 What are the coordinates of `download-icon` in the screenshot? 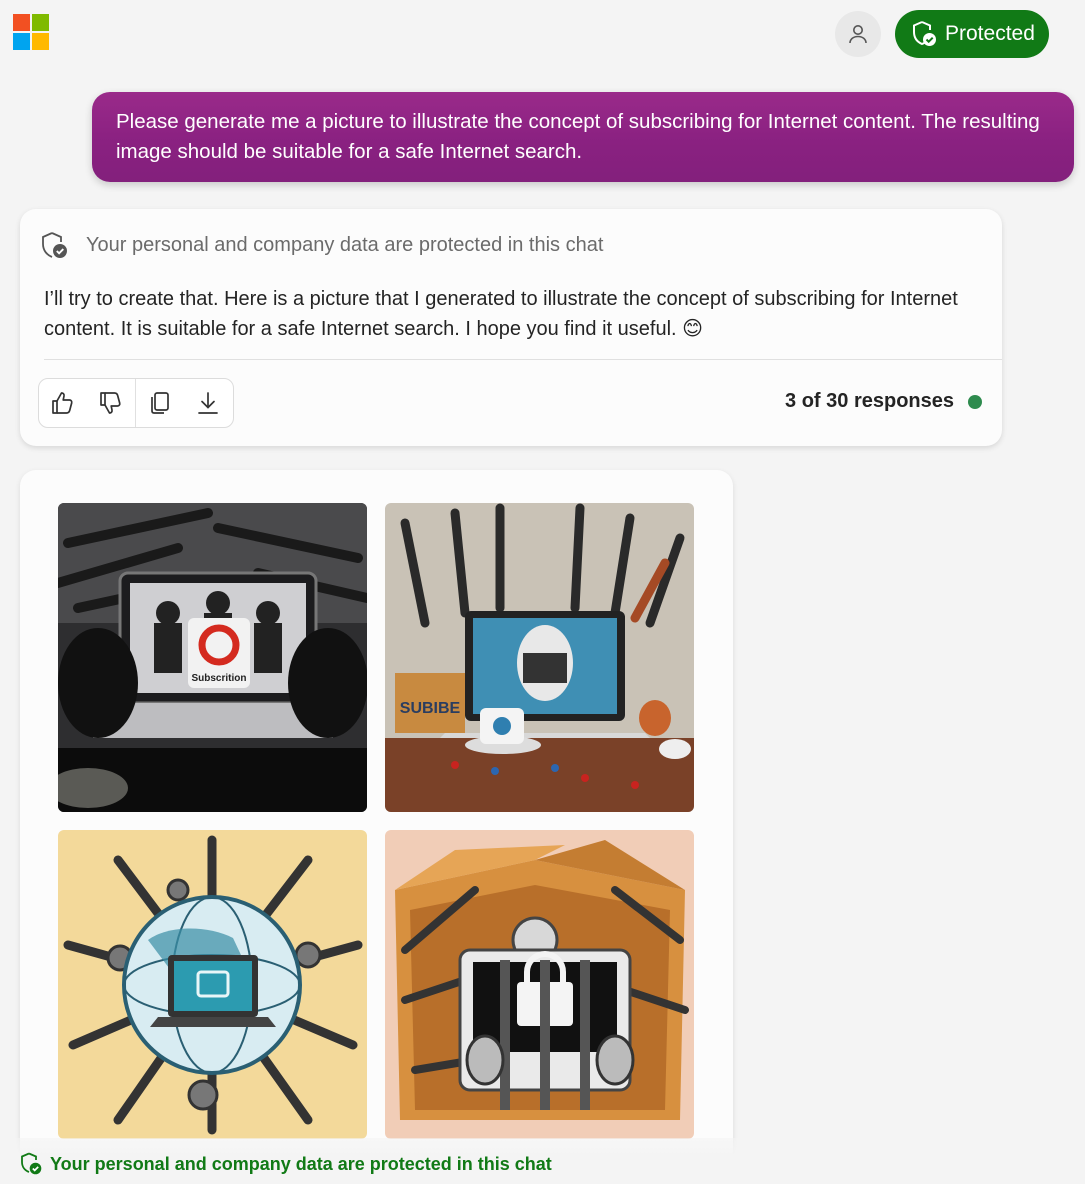 It's located at (208, 403).